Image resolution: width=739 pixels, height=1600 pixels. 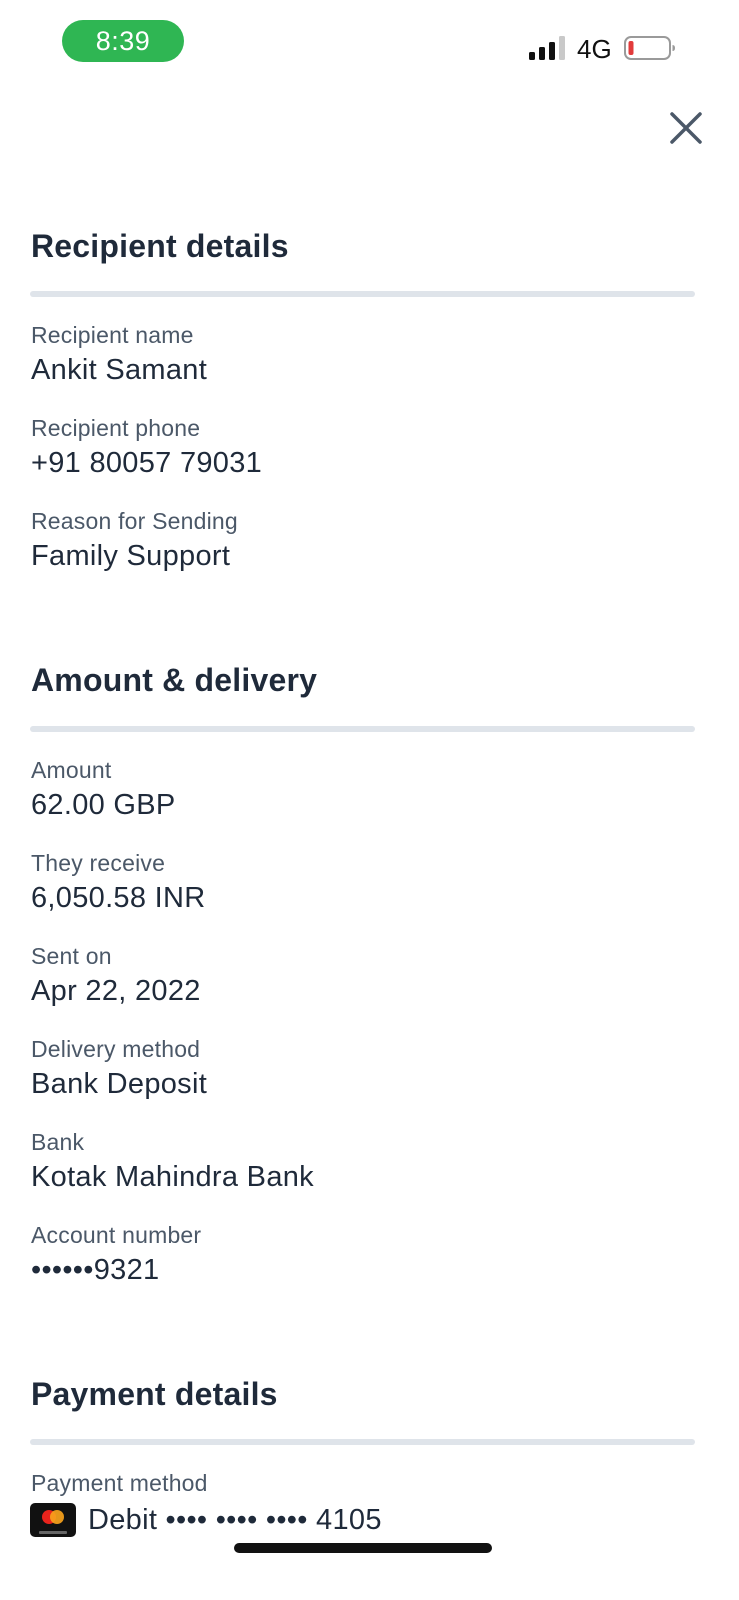 What do you see at coordinates (172, 1177) in the screenshot?
I see `bank-value: Kotak Mahindra Bank` at bounding box center [172, 1177].